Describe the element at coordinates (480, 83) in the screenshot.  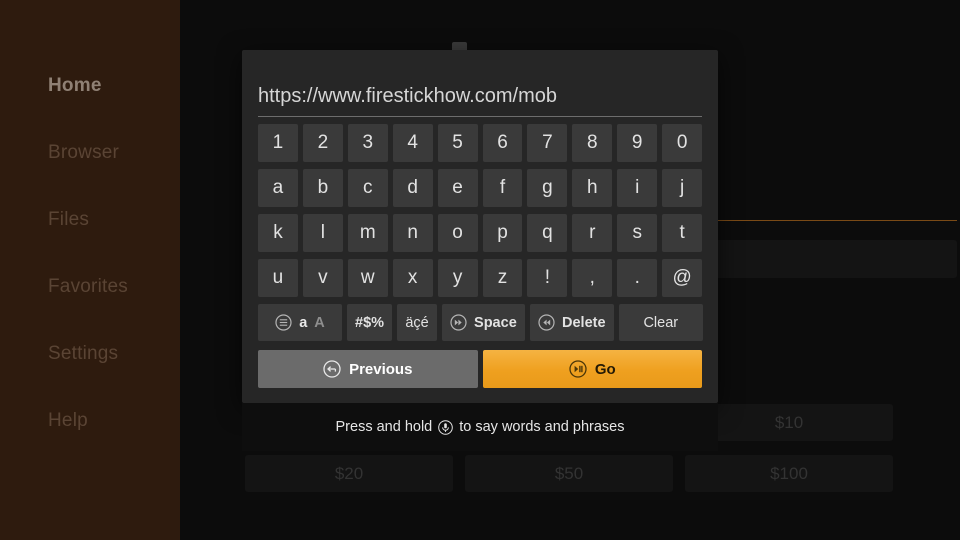
I see `url-input-container: https://www.firestickhow.com/mob` at that location.